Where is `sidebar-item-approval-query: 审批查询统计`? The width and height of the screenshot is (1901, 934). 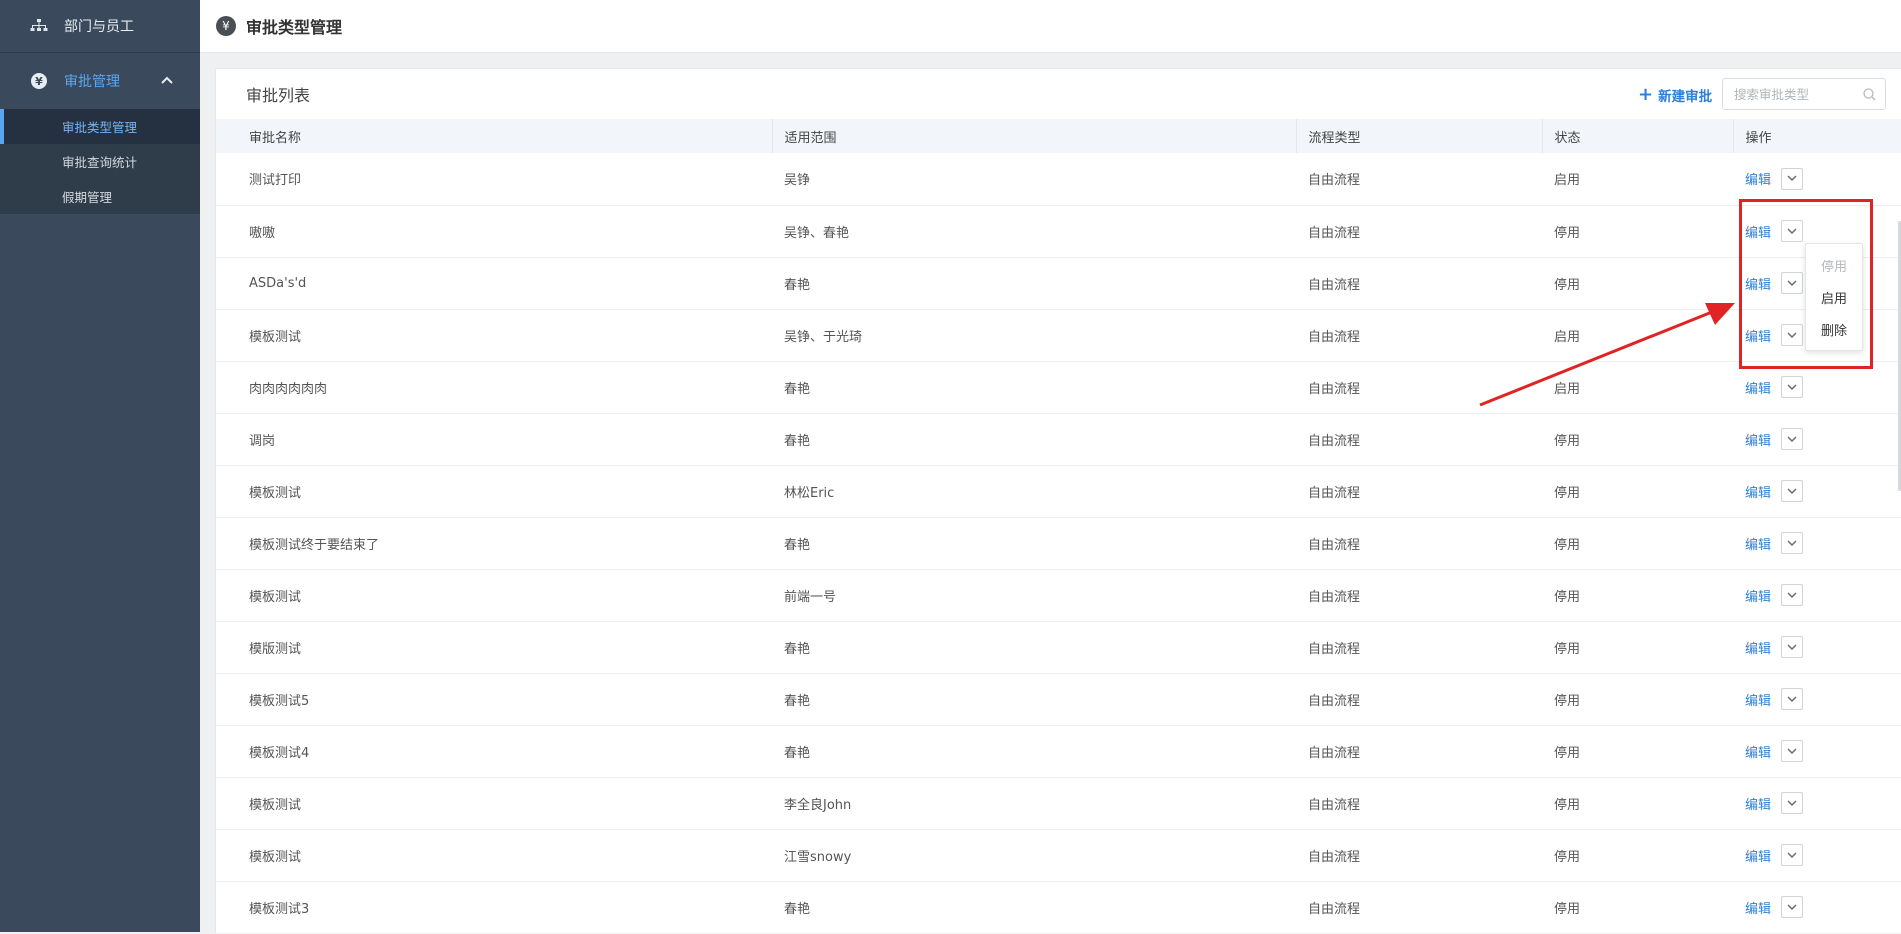 sidebar-item-approval-query: 审批查询统计 is located at coordinates (100, 161).